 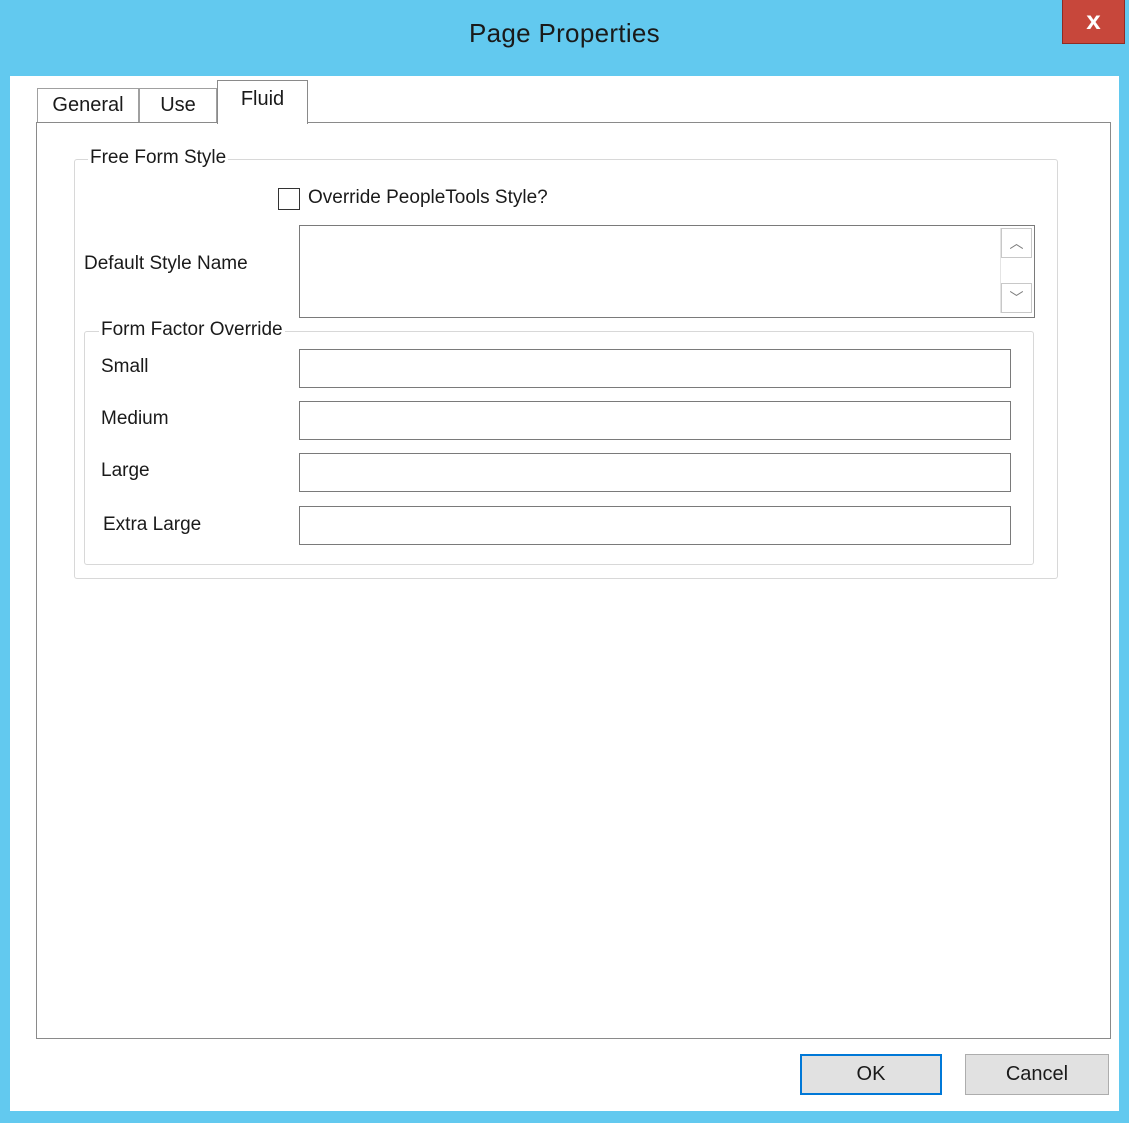 What do you see at coordinates (655, 525) in the screenshot?
I see `extra-large-input` at bounding box center [655, 525].